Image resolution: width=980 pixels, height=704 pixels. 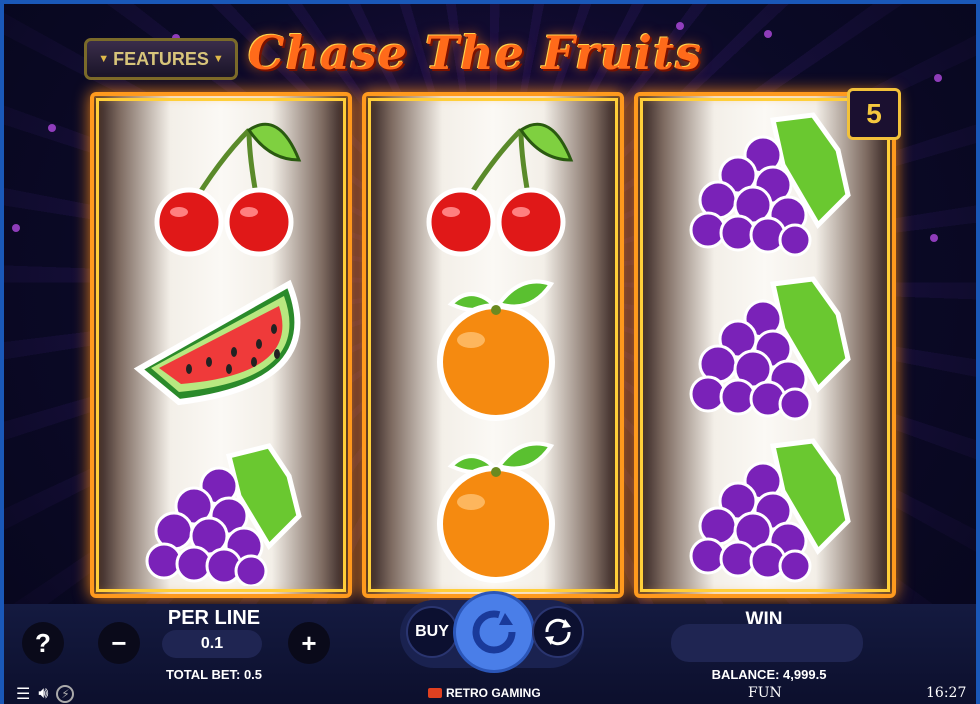 What do you see at coordinates (43, 643) in the screenshot?
I see `help-button: ?` at bounding box center [43, 643].